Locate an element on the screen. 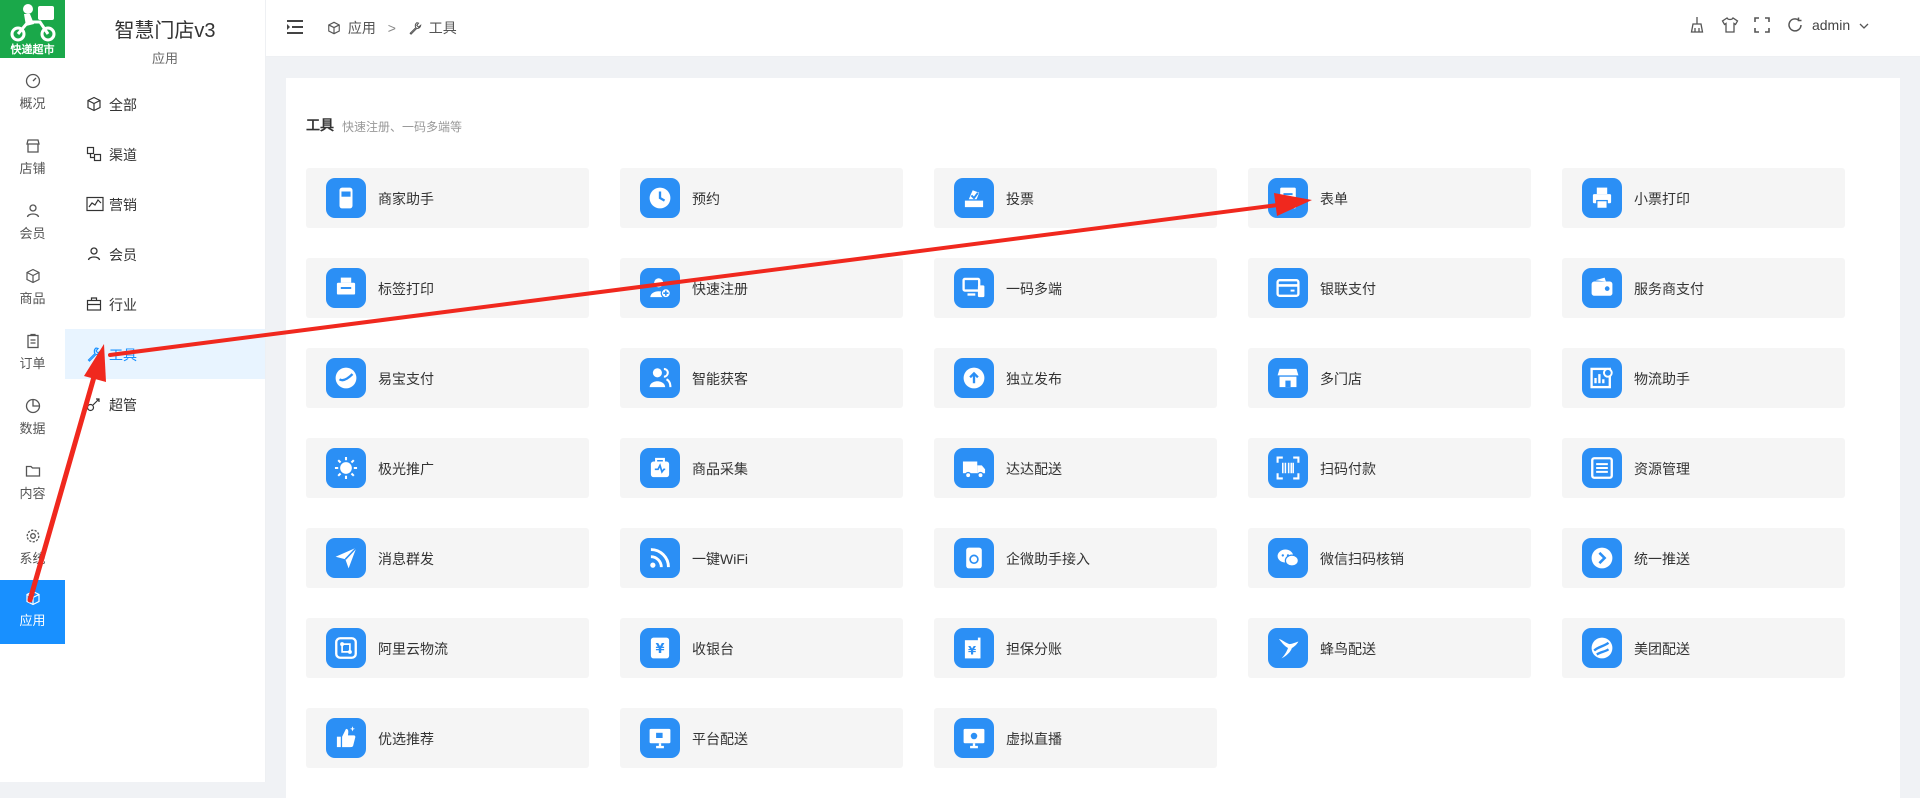  tool-label: 消息群发 is located at coordinates (406, 559).